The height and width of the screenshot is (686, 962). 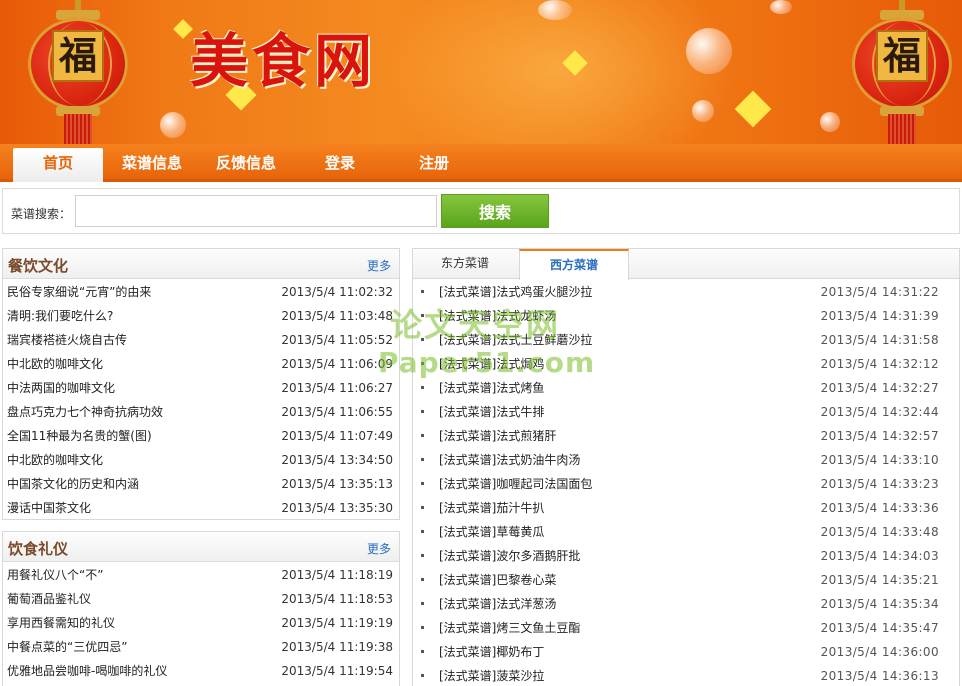 I want to click on recipe-title: [法式菜谱]法式奶油牛肉汤, so click(x=509, y=460).